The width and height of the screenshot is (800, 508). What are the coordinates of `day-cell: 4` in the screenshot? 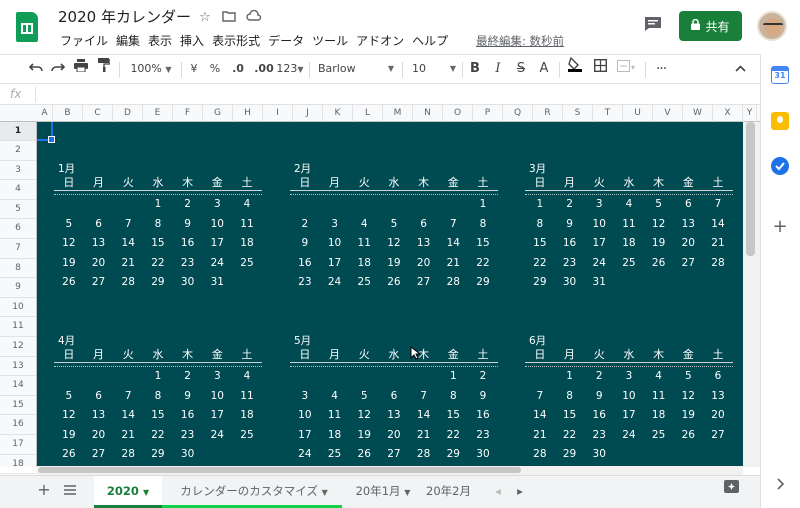 It's located at (364, 225).